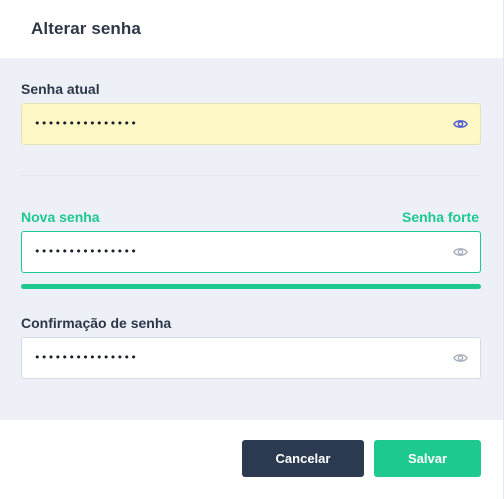  Describe the element at coordinates (427, 458) in the screenshot. I see `save-button: Salvar` at that location.